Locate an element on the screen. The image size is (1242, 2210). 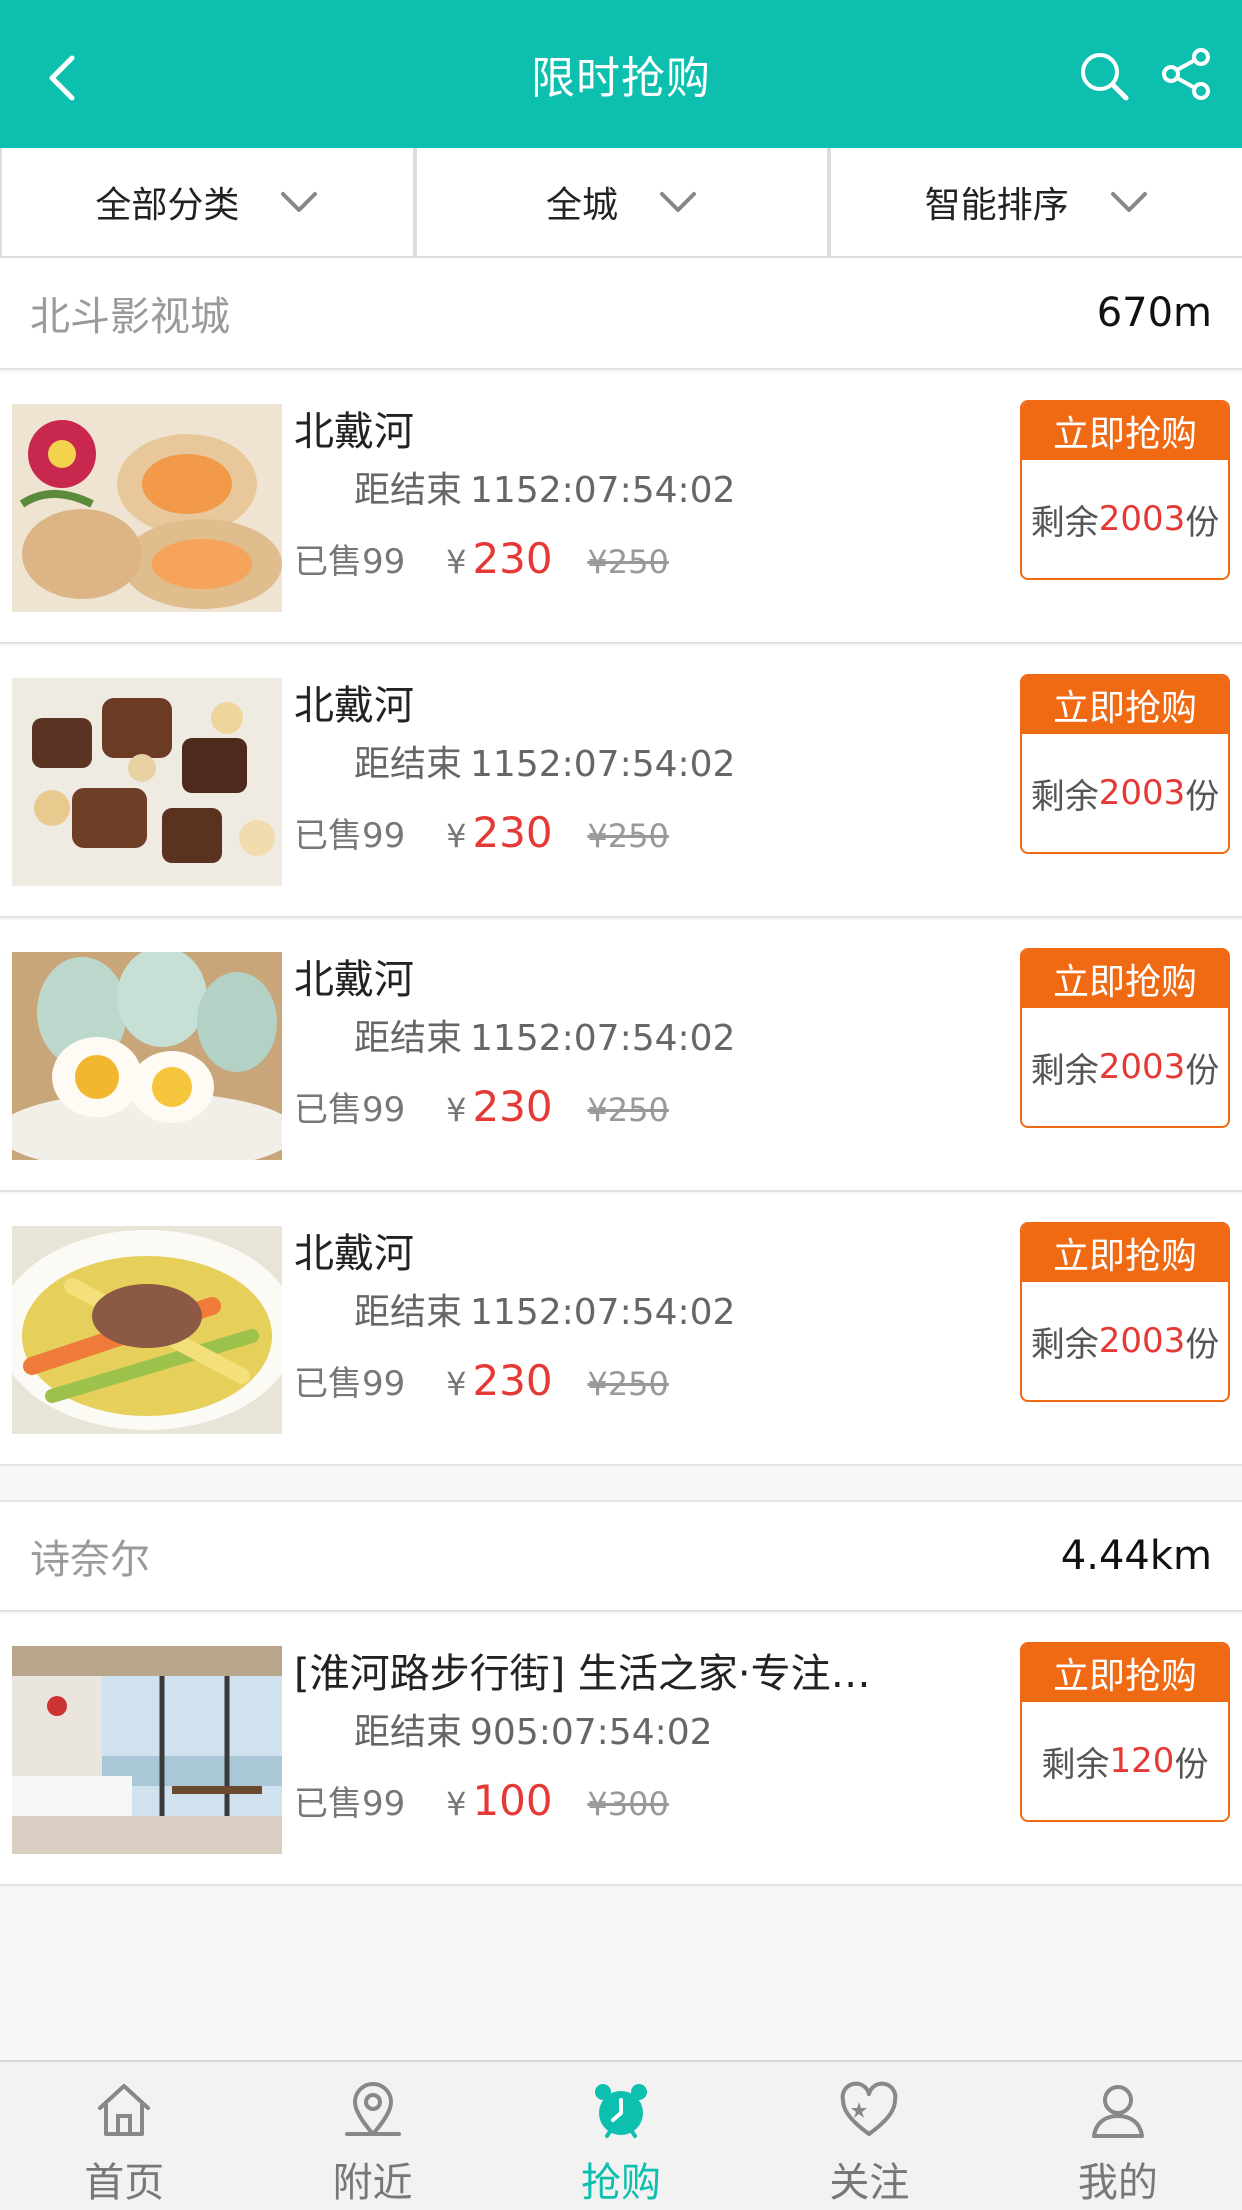
heart-star-icon is located at coordinates (869, 2108).